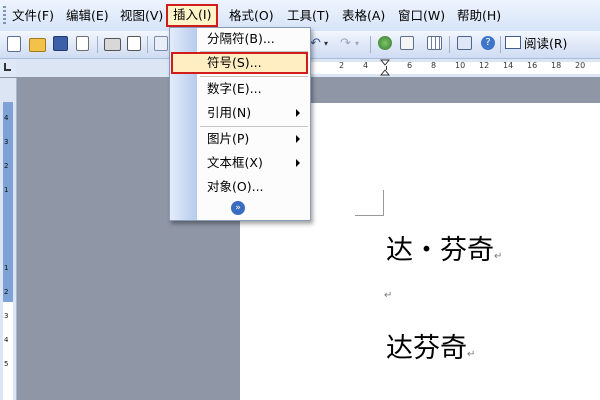 The image size is (600, 400). Describe the element at coordinates (426, 348) in the screenshot. I see `document-text: 达芬奇` at that location.